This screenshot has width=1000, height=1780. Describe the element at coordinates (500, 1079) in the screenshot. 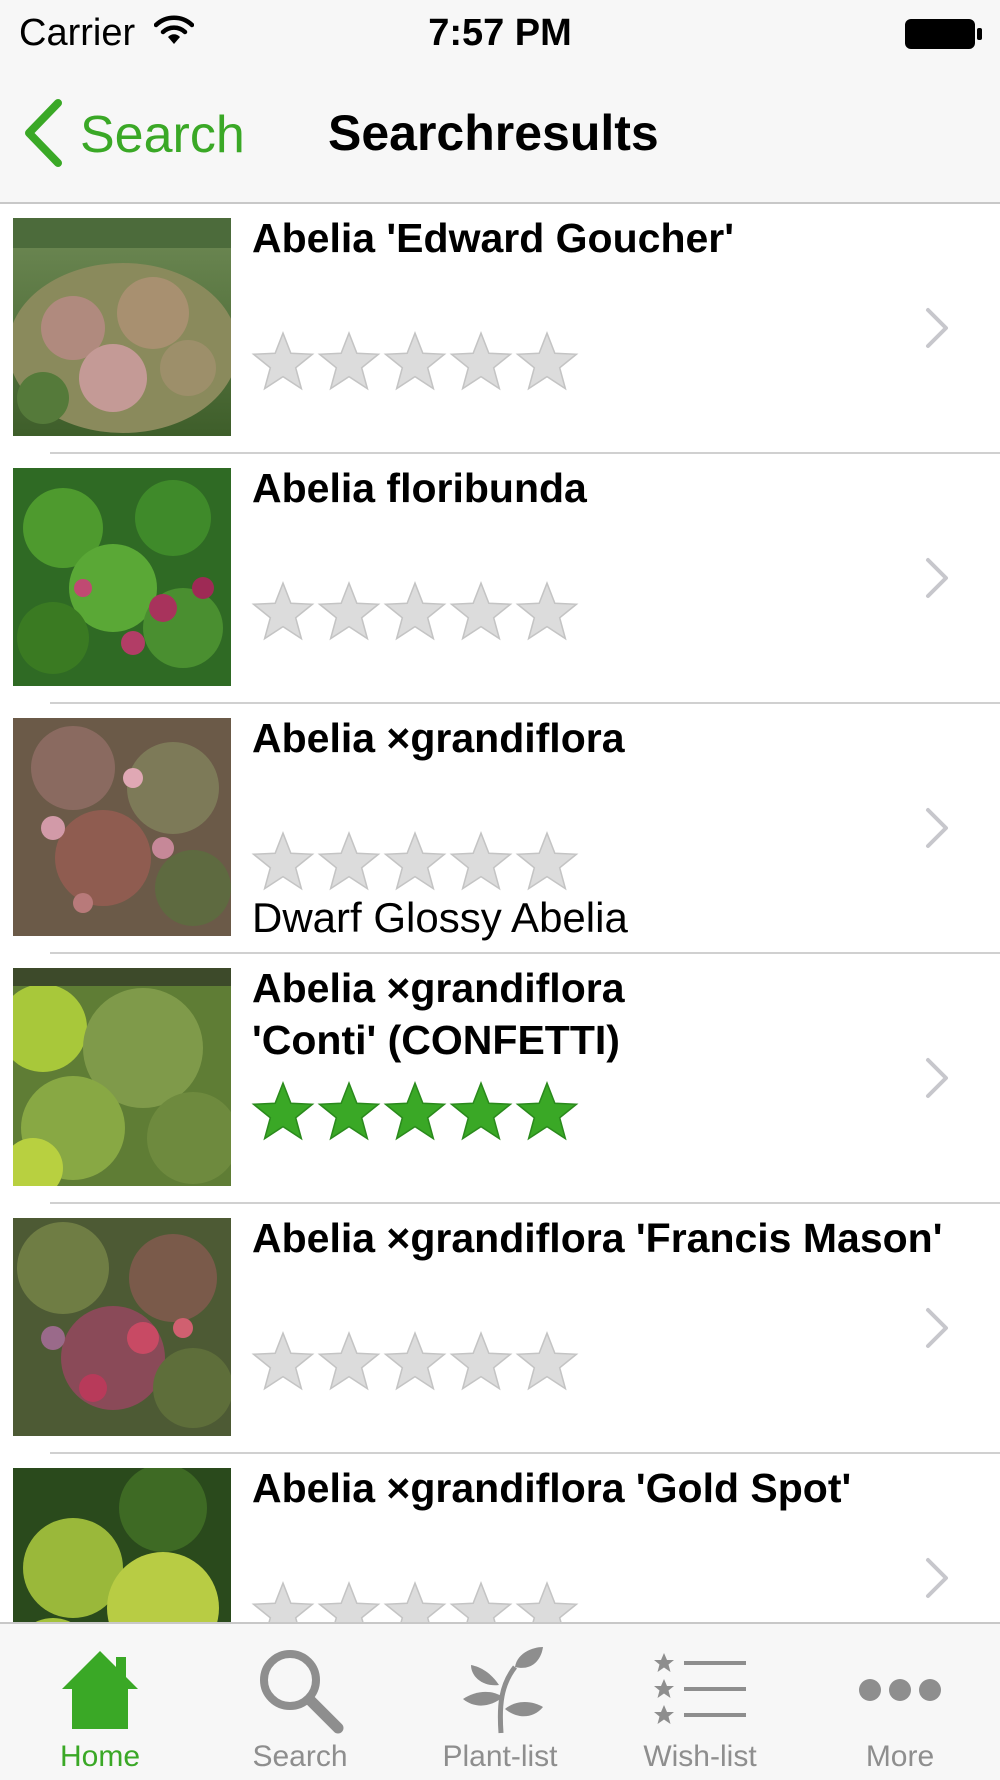

I see `result-row: Abelia ×grandiflora 'Conti' (CONFETTI)` at that location.